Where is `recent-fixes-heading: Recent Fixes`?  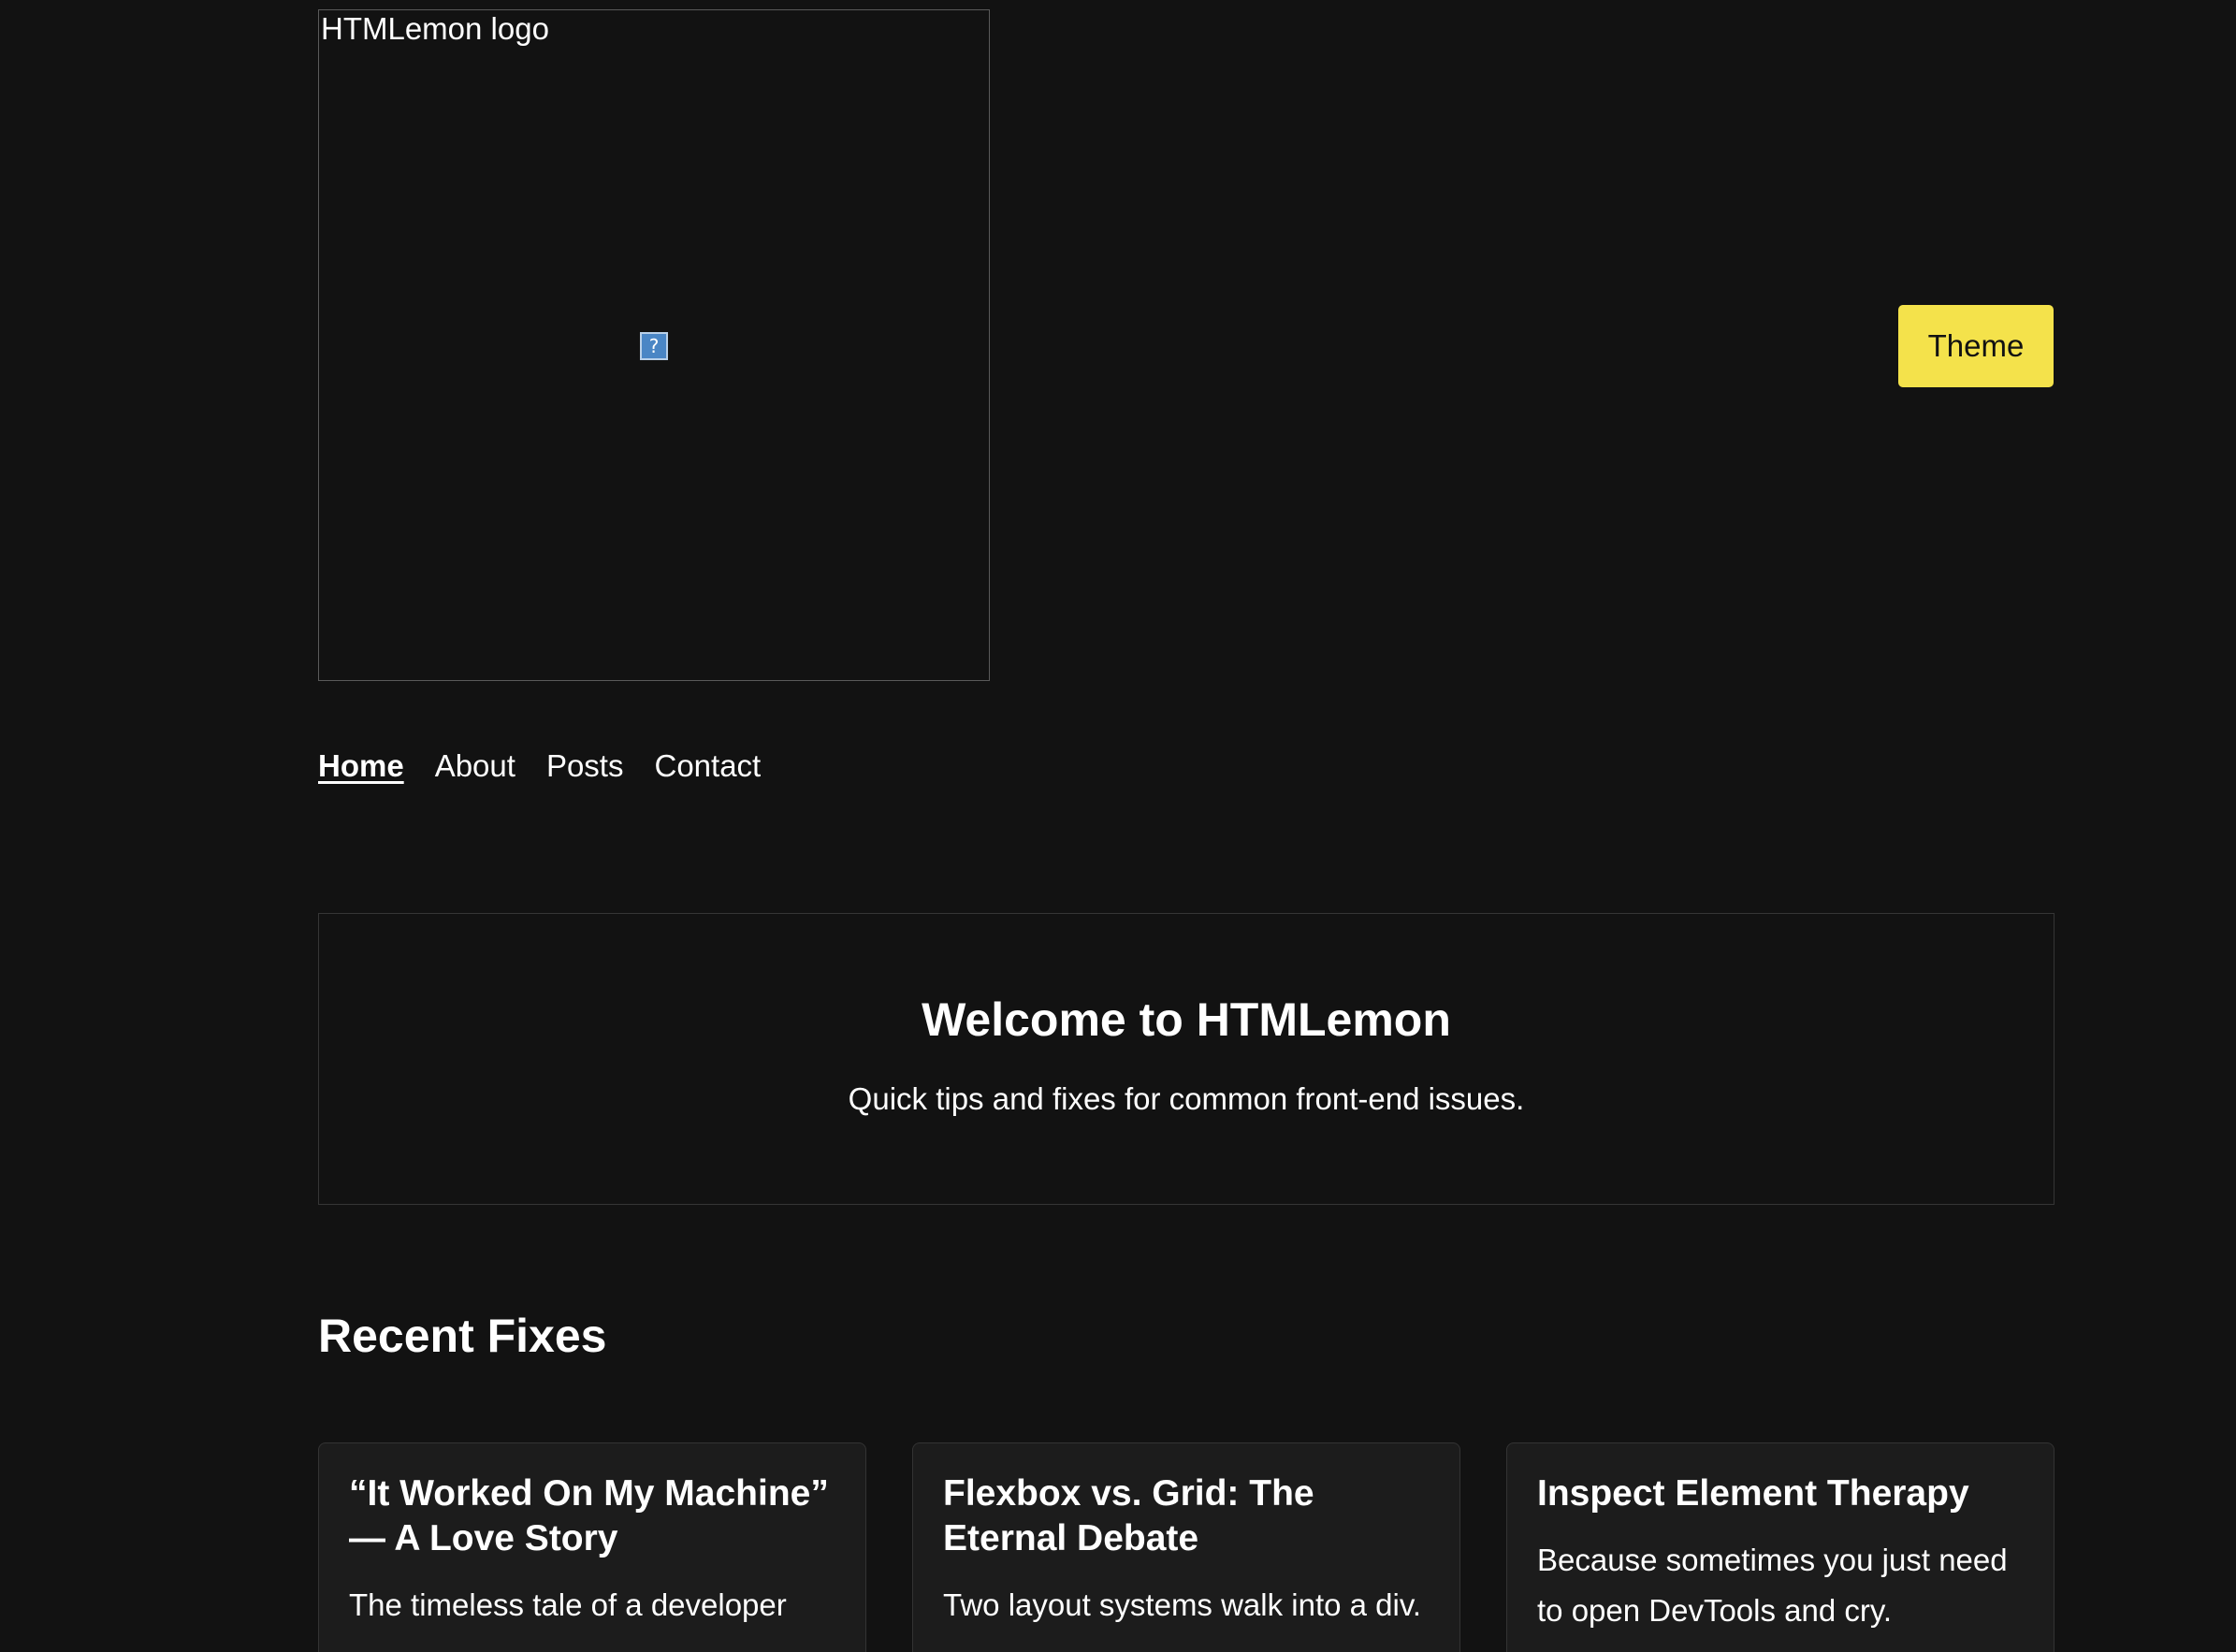
recent-fixes-heading: Recent Fixes is located at coordinates (462, 1336).